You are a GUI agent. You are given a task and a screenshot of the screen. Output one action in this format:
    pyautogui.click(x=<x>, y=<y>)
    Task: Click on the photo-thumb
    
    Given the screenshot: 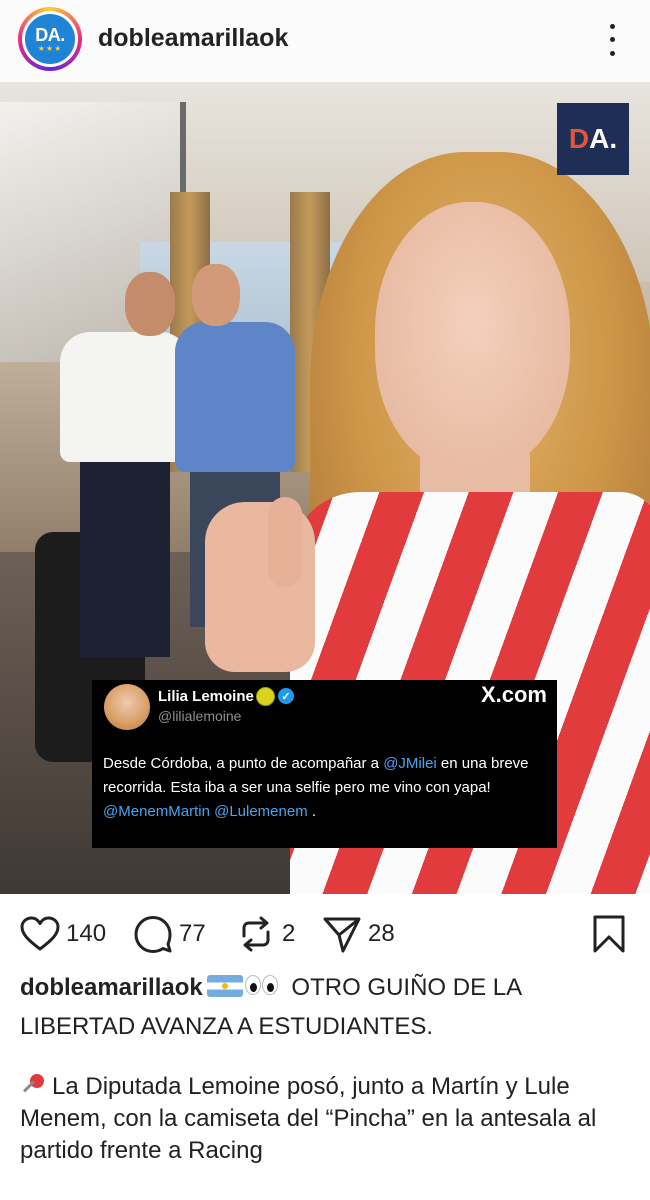 What is the action you would take?
    pyautogui.click(x=285, y=542)
    